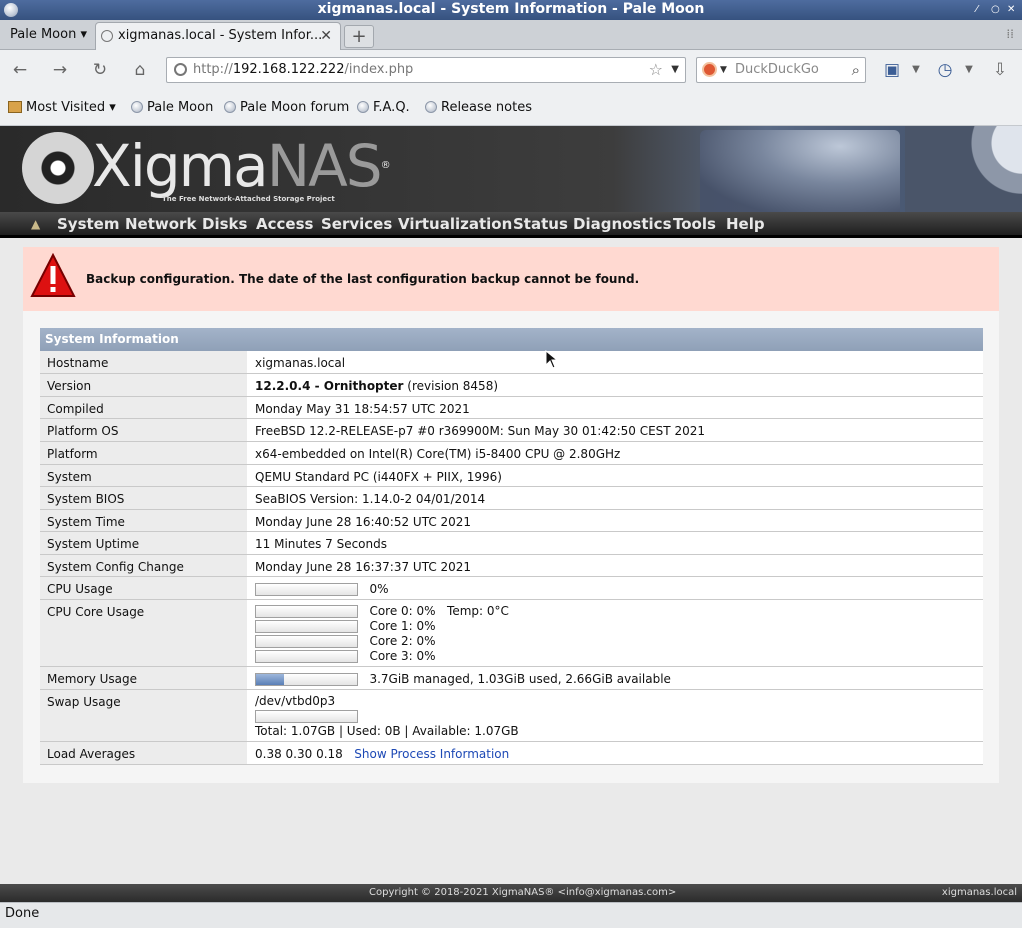 This screenshot has height=928, width=1022. What do you see at coordinates (88, 224) in the screenshot?
I see `menu-system: System` at bounding box center [88, 224].